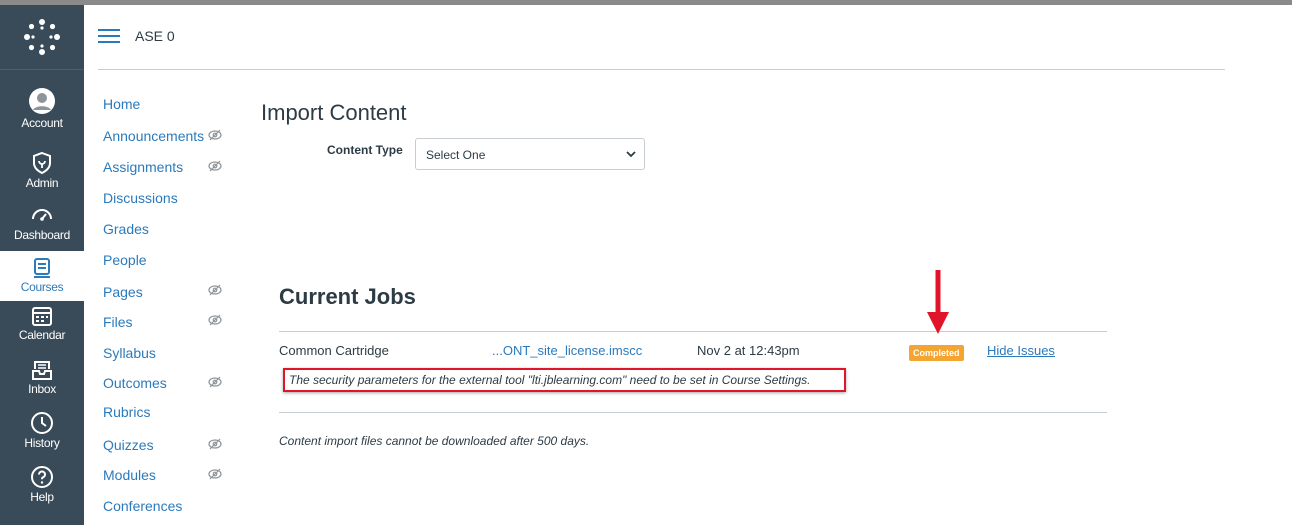 The width and height of the screenshot is (1292, 525). What do you see at coordinates (125, 260) in the screenshot?
I see `course-nav-people: People` at bounding box center [125, 260].